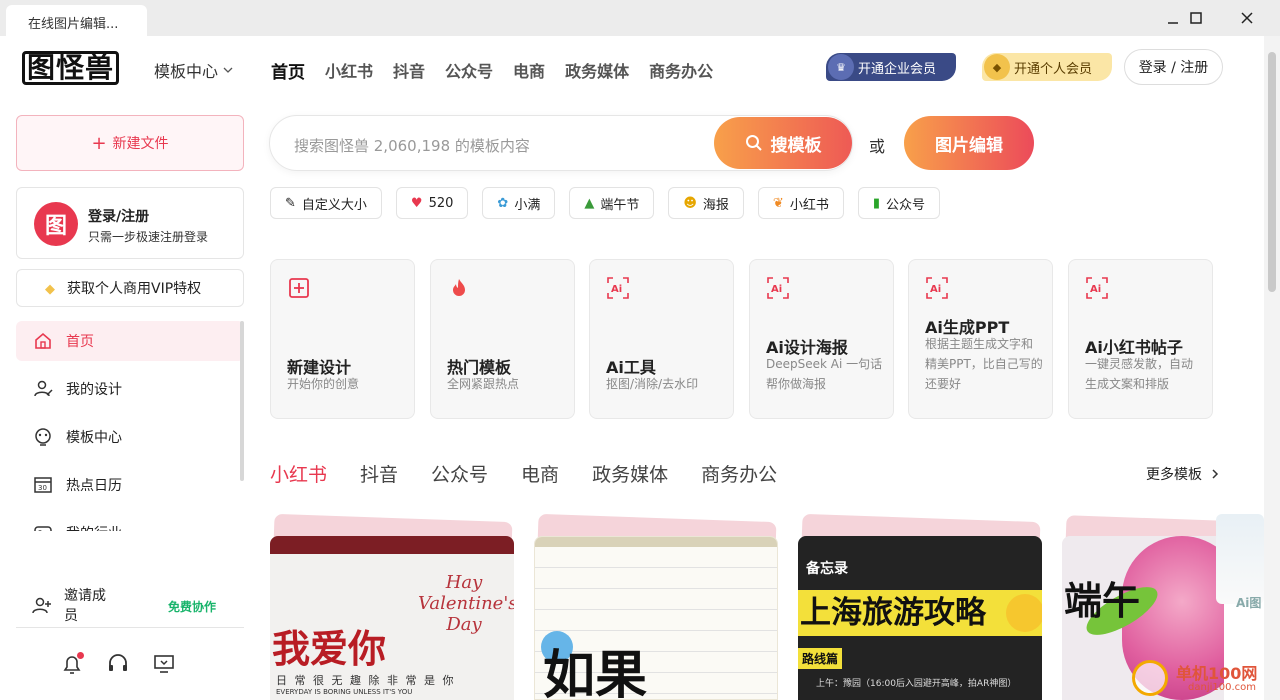  Describe the element at coordinates (130, 143) in the screenshot. I see `new-file-button: + 新建文件` at that location.